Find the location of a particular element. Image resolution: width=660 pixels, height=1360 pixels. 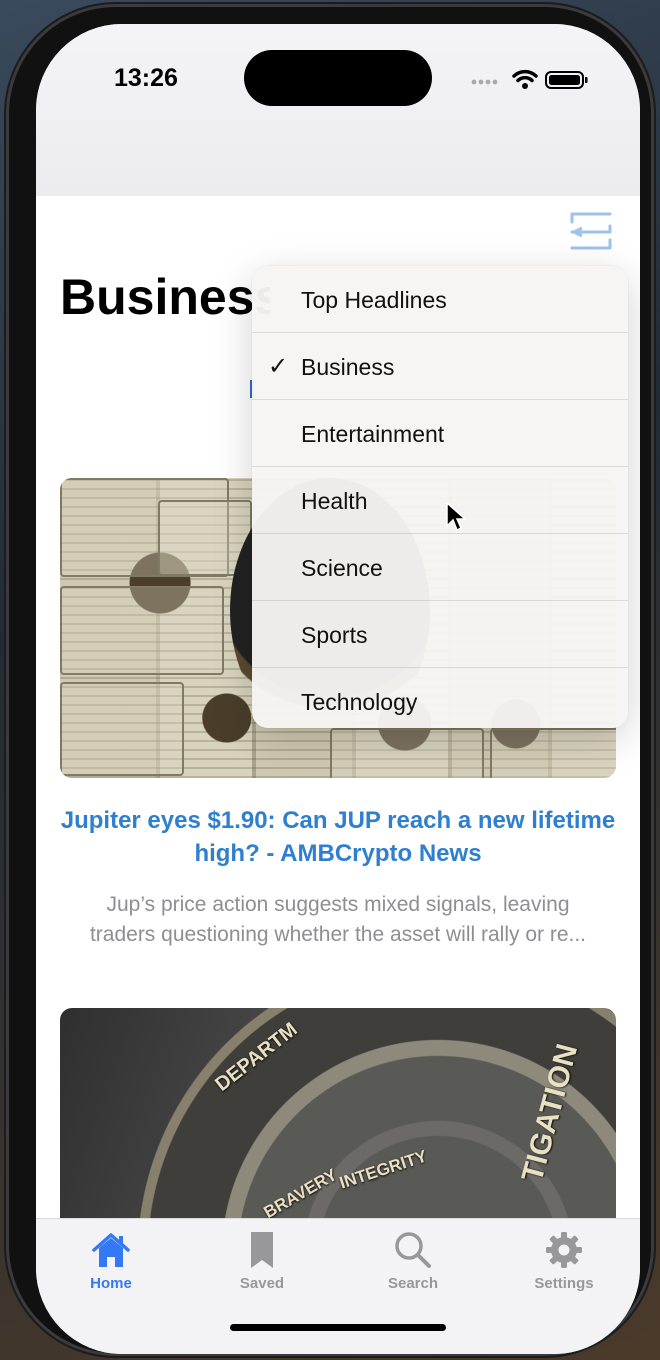

status-time: 13:26 is located at coordinates (146, 78).